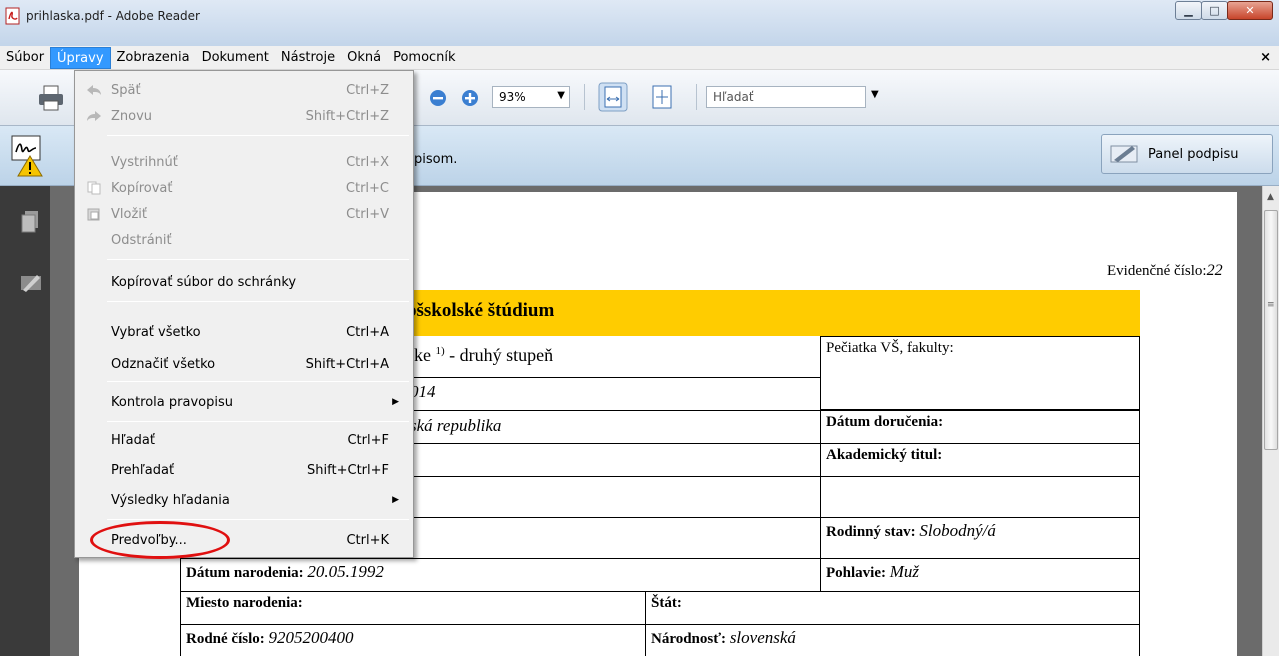 The width and height of the screenshot is (1279, 656). I want to click on form-row, so click(980, 497).